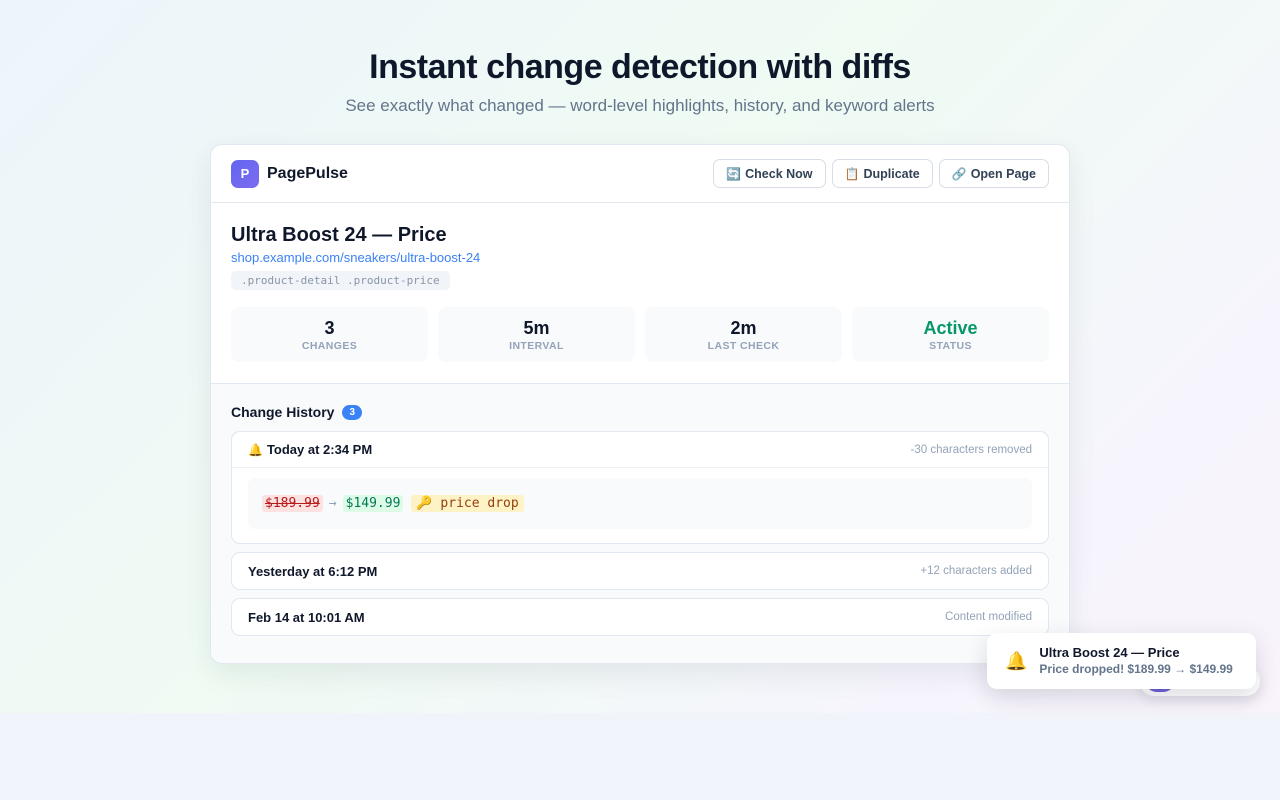  I want to click on brand-name: PagePulse, so click(307, 173).